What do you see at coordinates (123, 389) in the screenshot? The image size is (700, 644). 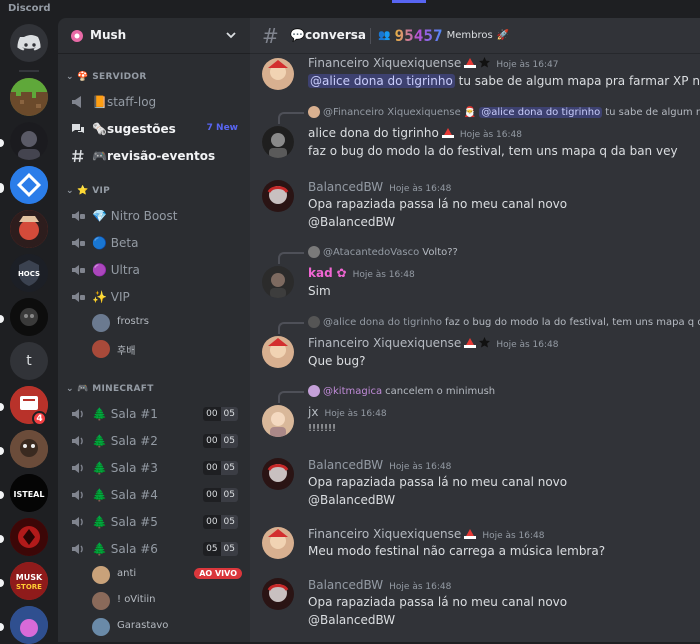 I see `category-label: MINECRAFT` at bounding box center [123, 389].